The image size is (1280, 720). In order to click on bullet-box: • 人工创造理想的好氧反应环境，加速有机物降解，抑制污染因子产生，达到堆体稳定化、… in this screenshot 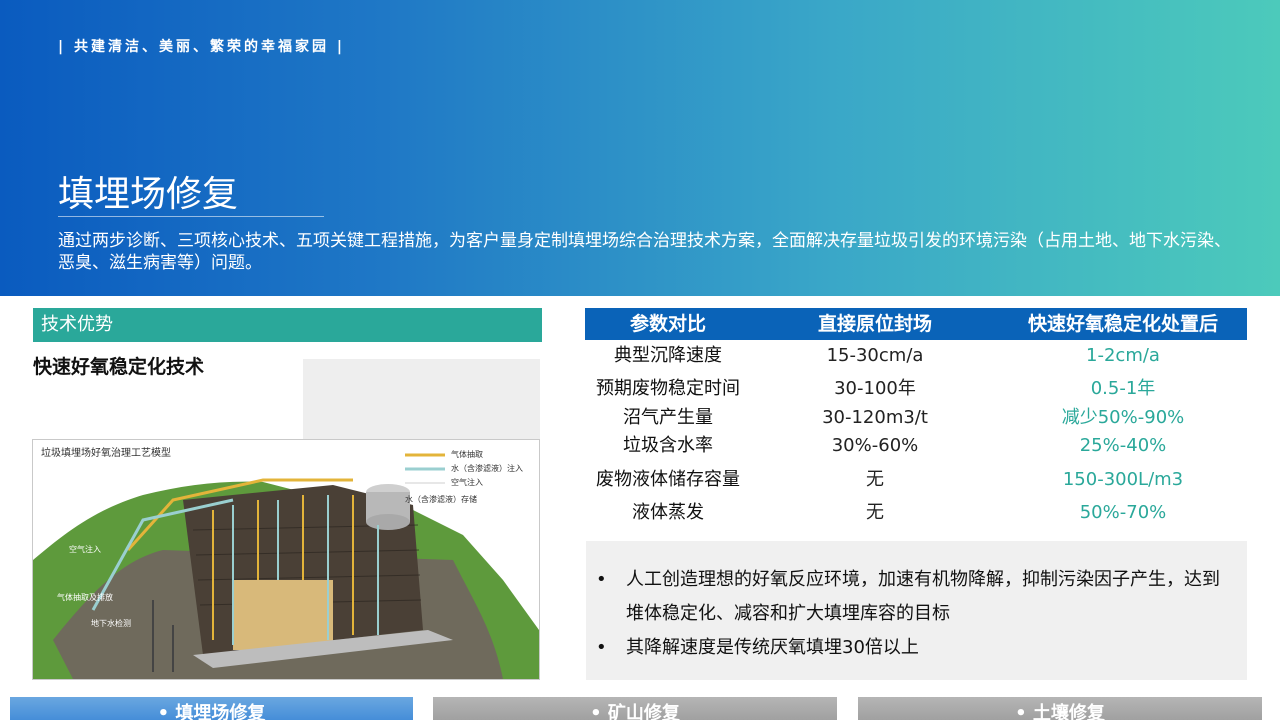, I will do `click(916, 610)`.